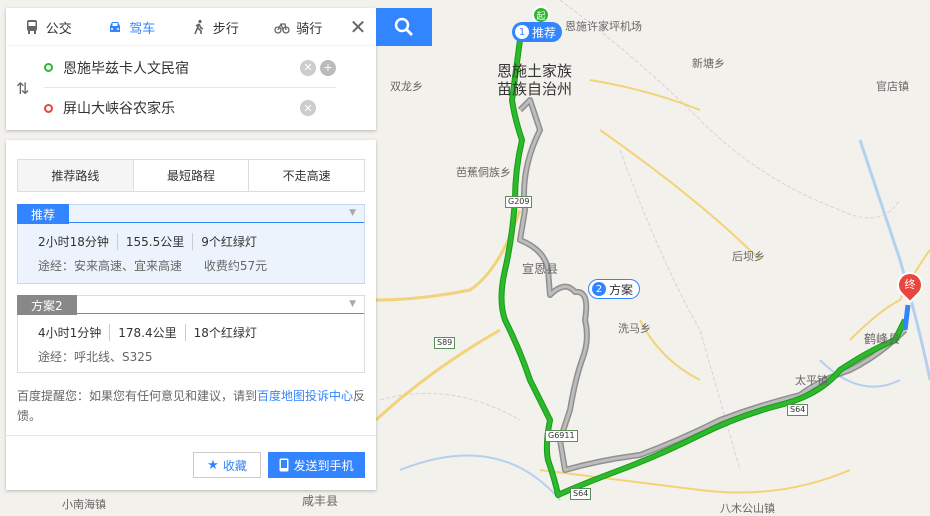 This screenshot has height=516, width=930. I want to click on route-1-via: 途经：安来高速、宜来高速 收费约57元, so click(161, 265).